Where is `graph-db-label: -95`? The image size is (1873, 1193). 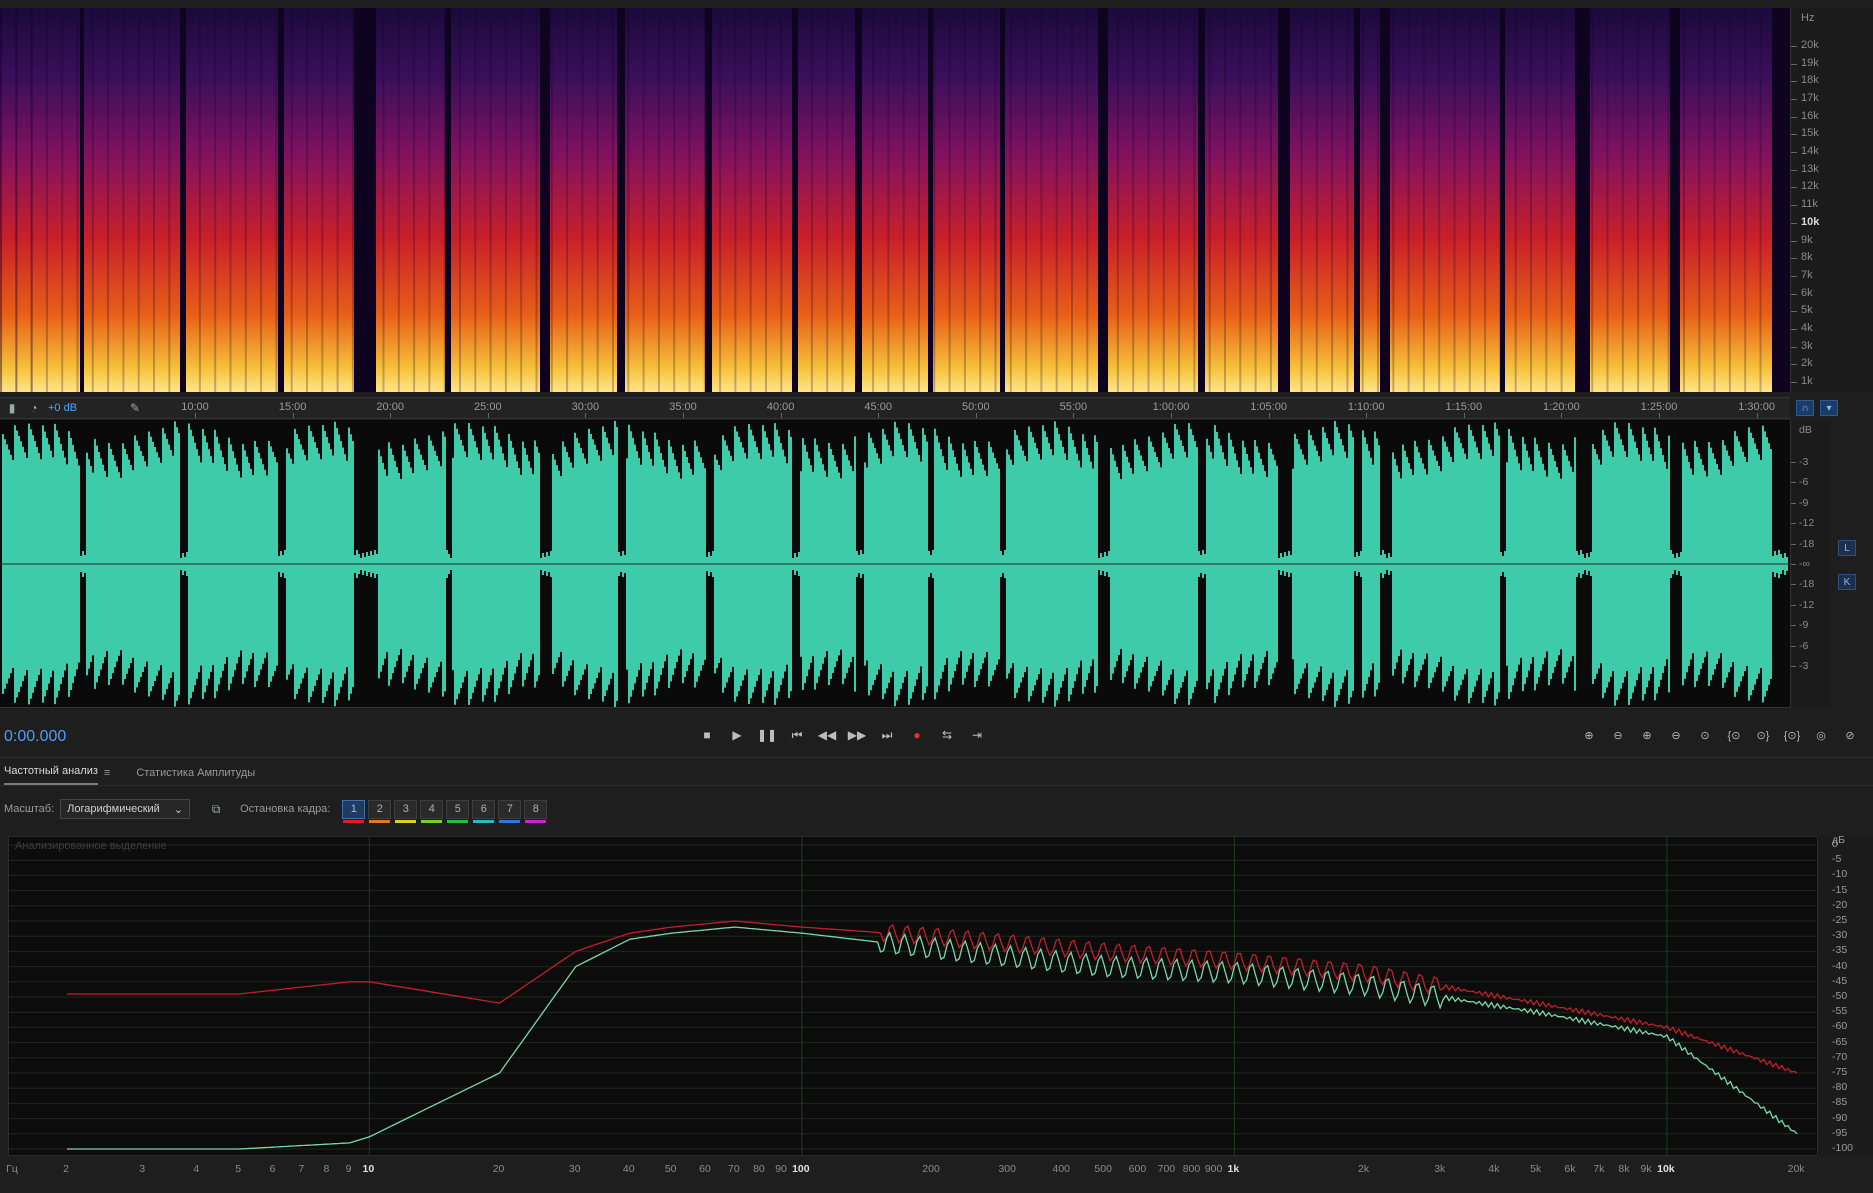 graph-db-label: -95 is located at coordinates (1840, 1132).